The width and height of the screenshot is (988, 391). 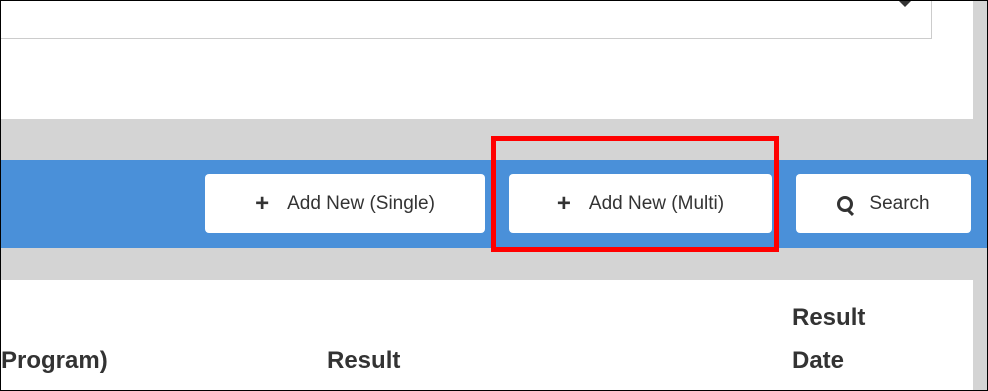 What do you see at coordinates (466, 20) in the screenshot?
I see `filter-select` at bounding box center [466, 20].